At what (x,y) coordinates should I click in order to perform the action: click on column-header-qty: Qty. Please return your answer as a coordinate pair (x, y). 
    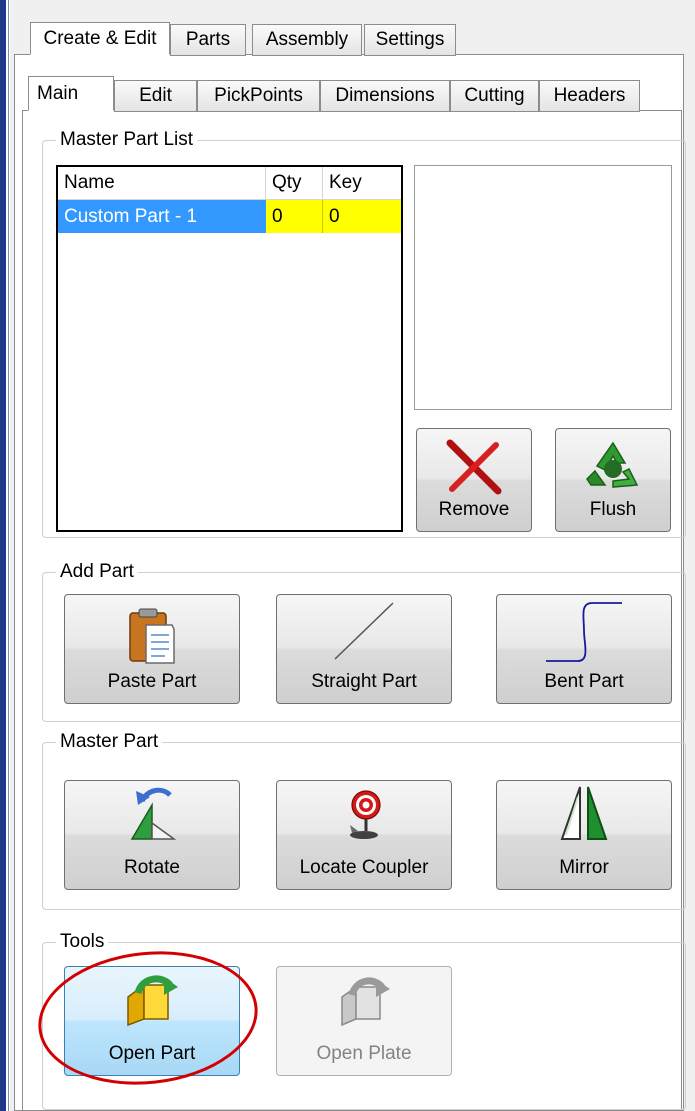
    Looking at the image, I should click on (294, 183).